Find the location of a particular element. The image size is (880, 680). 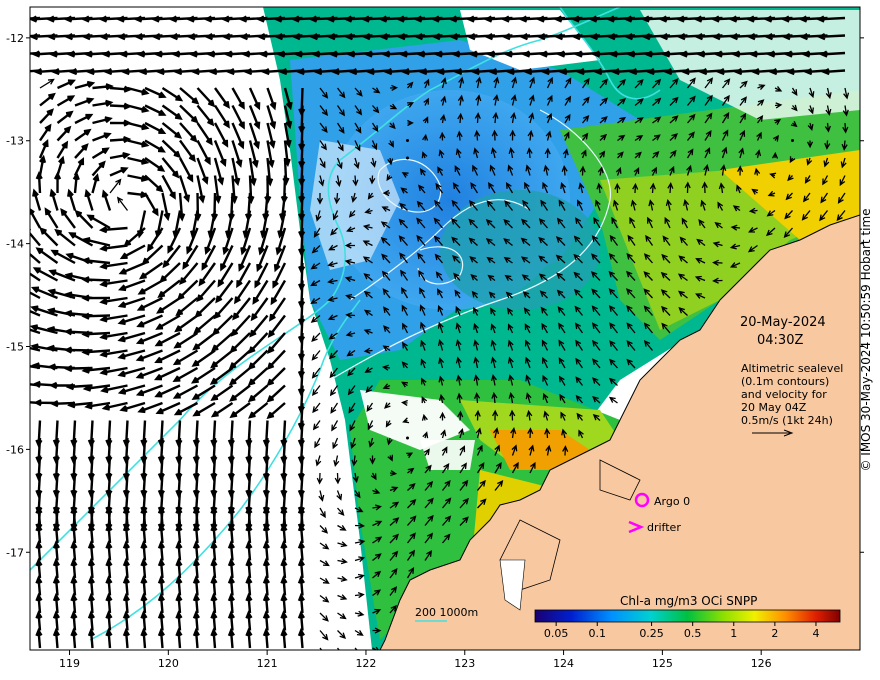

lon-tick-label: 121 is located at coordinates (267, 663).